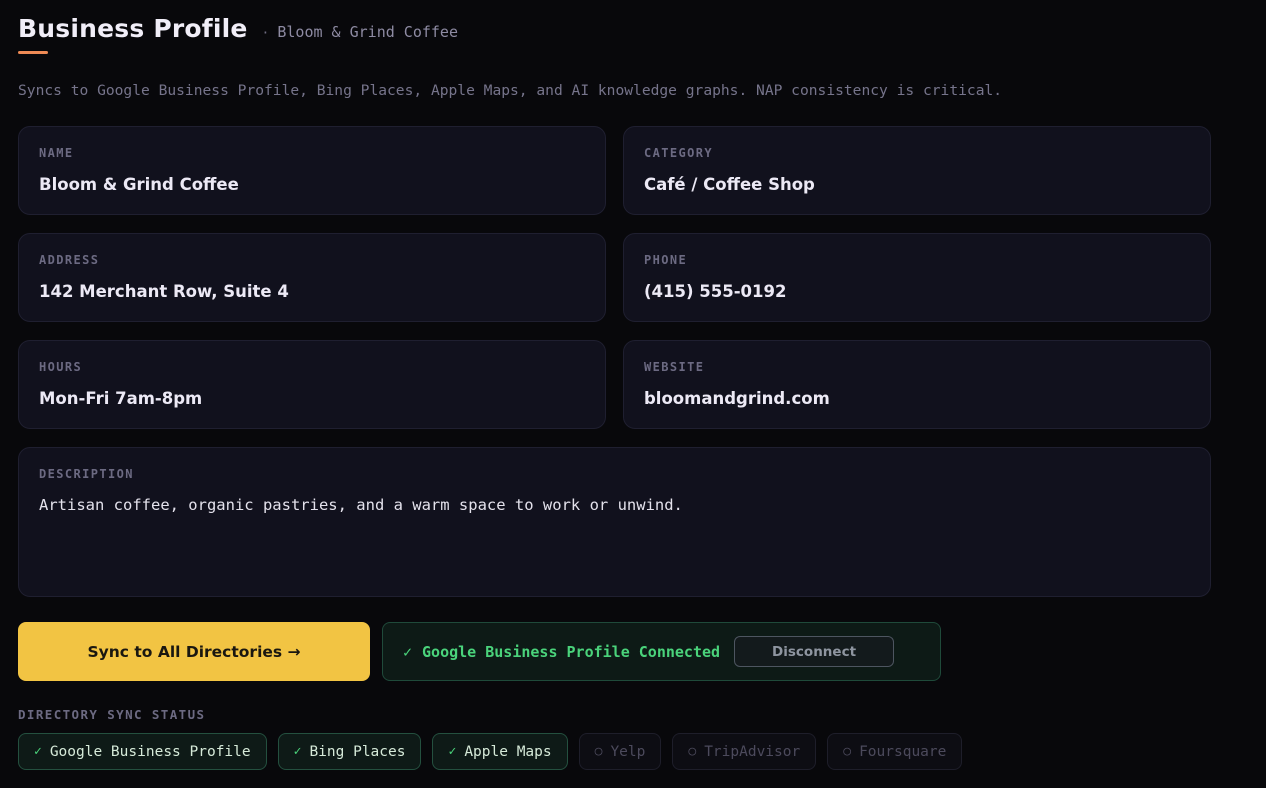  What do you see at coordinates (61, 367) in the screenshot?
I see `hours-label: HOURS` at bounding box center [61, 367].